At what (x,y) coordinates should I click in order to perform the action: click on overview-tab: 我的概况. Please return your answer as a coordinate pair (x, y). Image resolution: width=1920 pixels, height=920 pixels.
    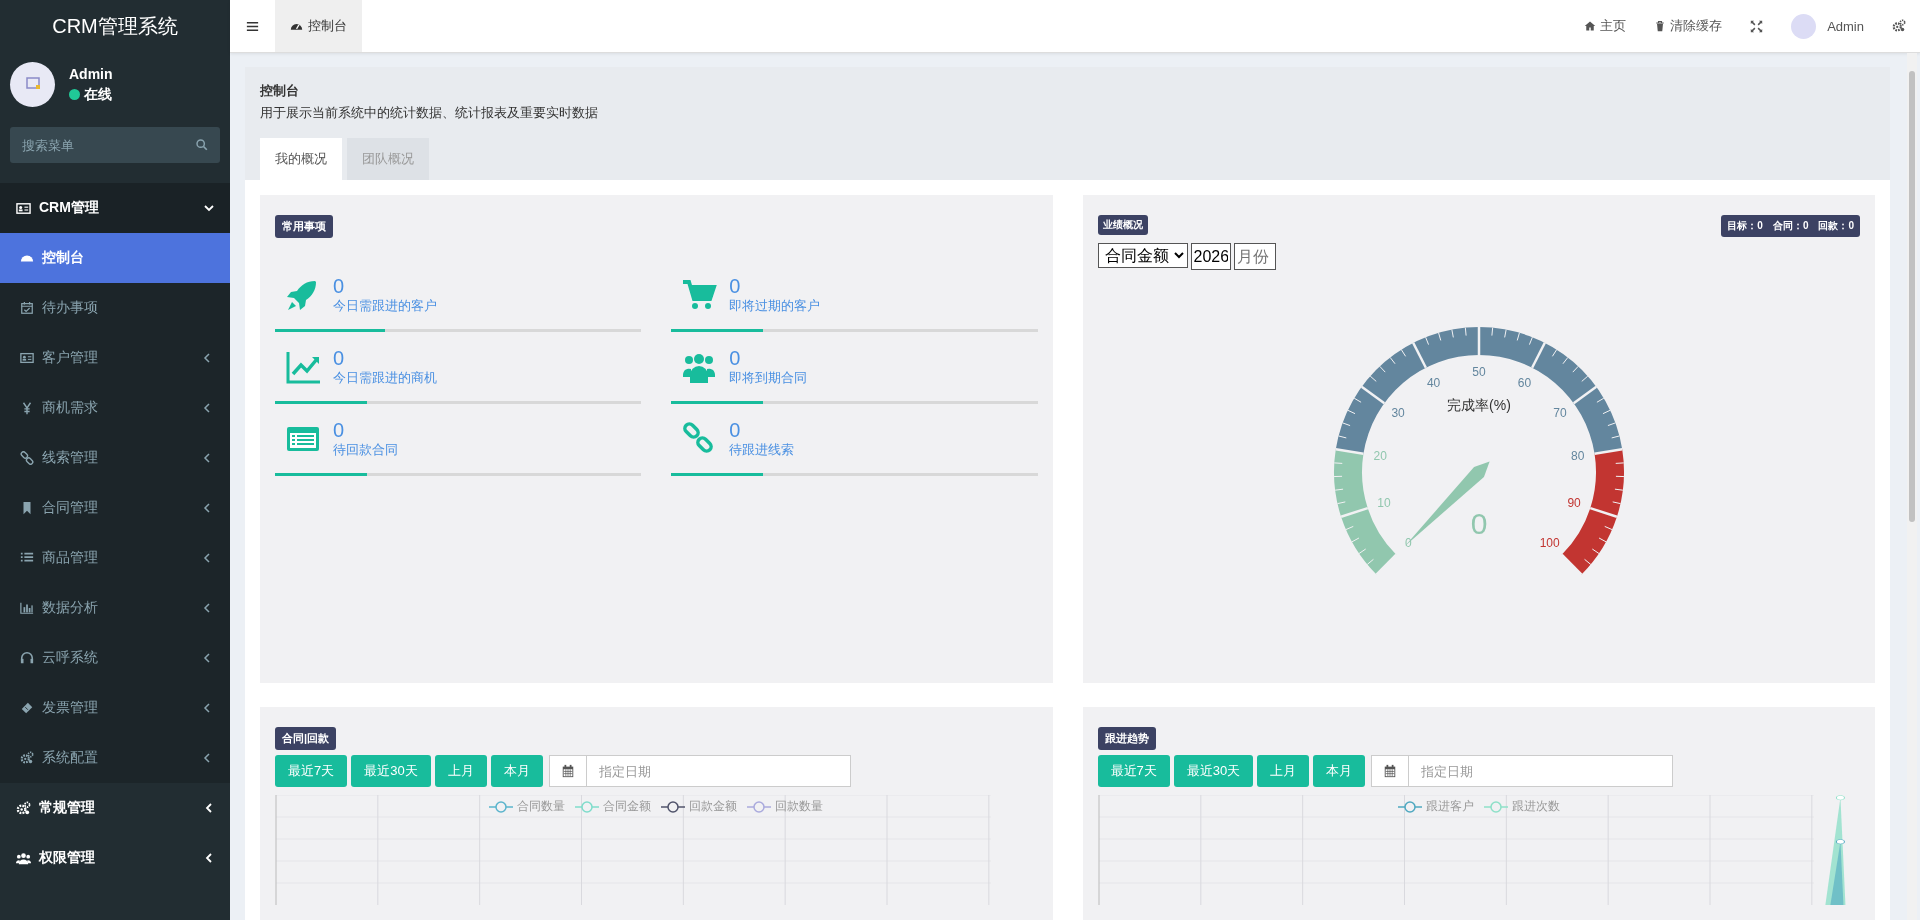
    Looking at the image, I should click on (301, 159).